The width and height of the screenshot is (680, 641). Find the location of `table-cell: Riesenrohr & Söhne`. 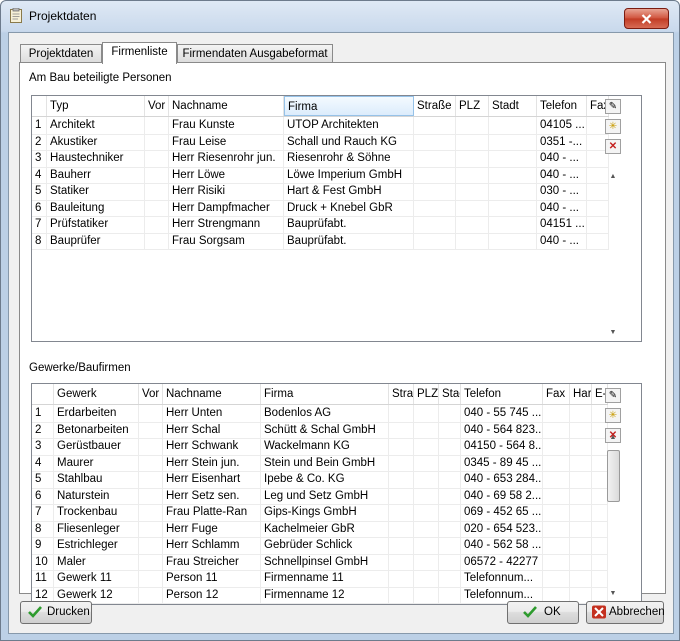

table-cell: Riesenrohr & Söhne is located at coordinates (349, 158).